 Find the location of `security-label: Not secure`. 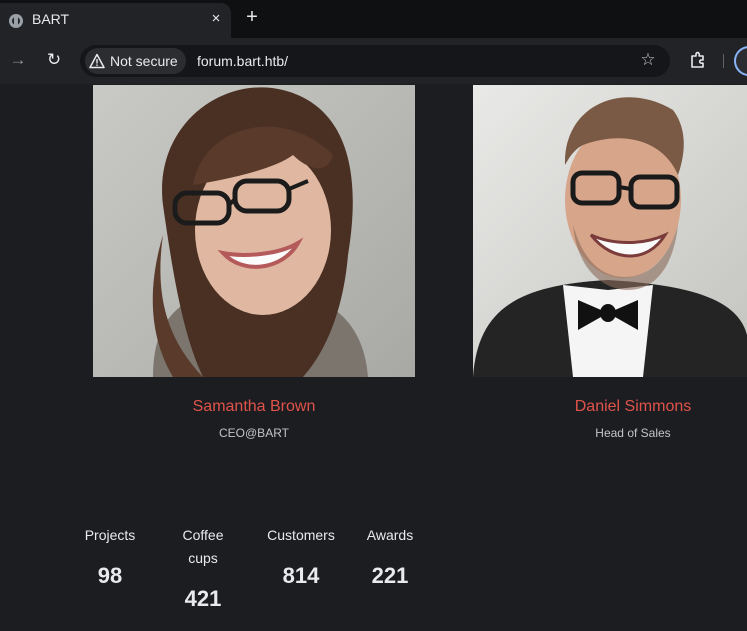

security-label: Not secure is located at coordinates (144, 61).